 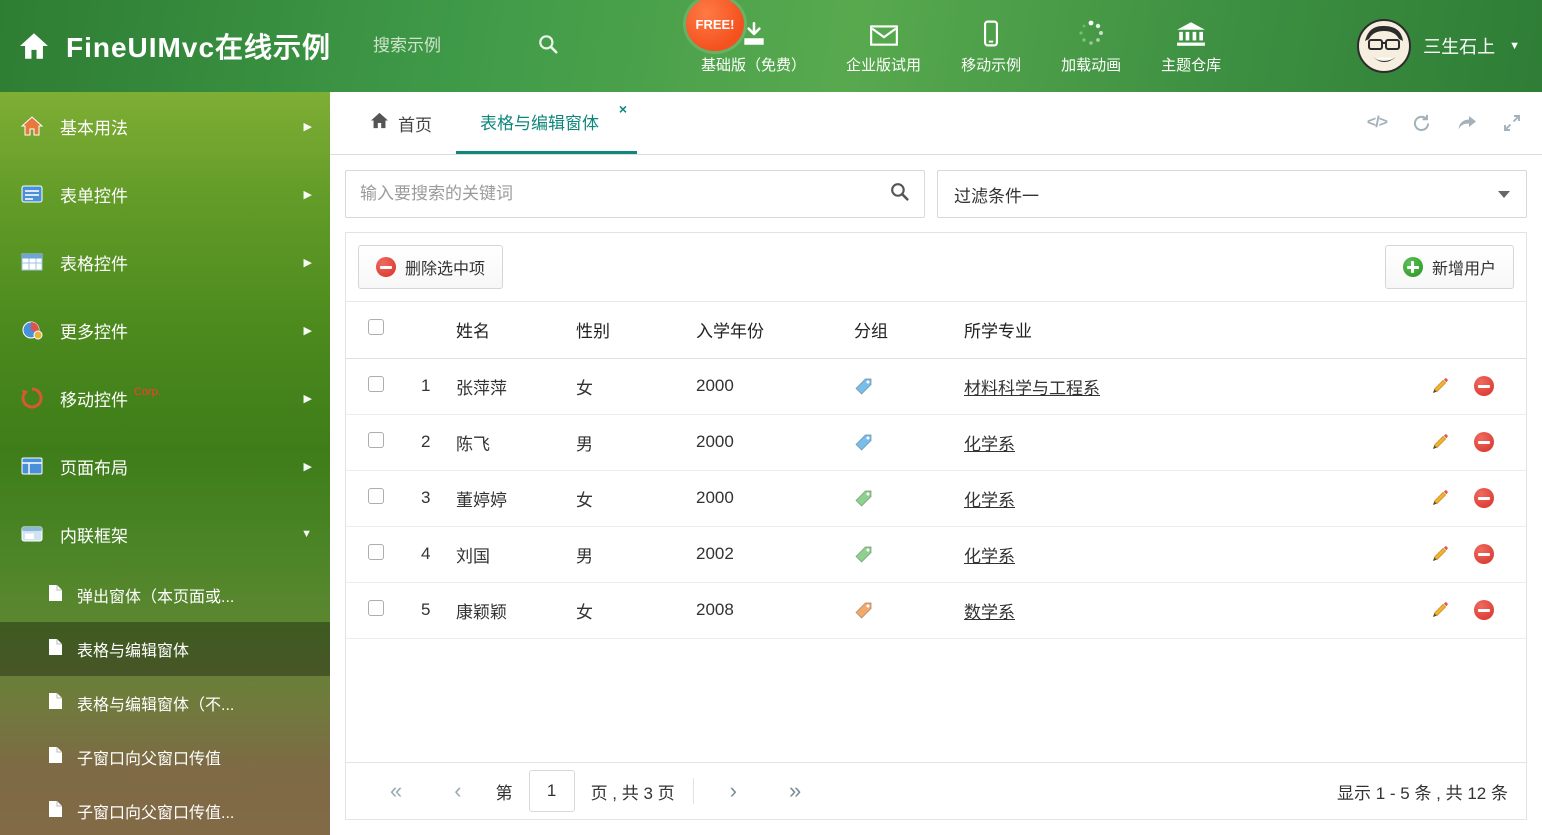 I want to click on add-user-button: 新增用户, so click(x=1449, y=267).